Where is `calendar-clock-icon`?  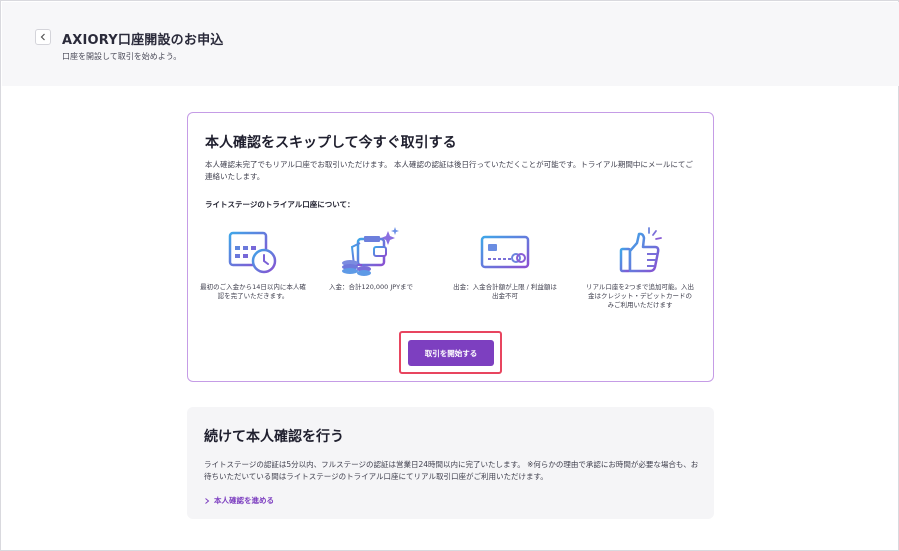 calendar-clock-icon is located at coordinates (252, 250).